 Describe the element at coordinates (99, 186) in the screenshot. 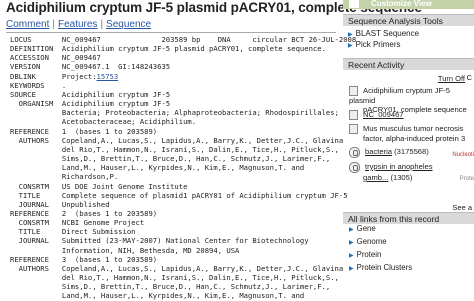

I see `record-line: CONSRTM US DOE Joint Genome Institute` at that location.